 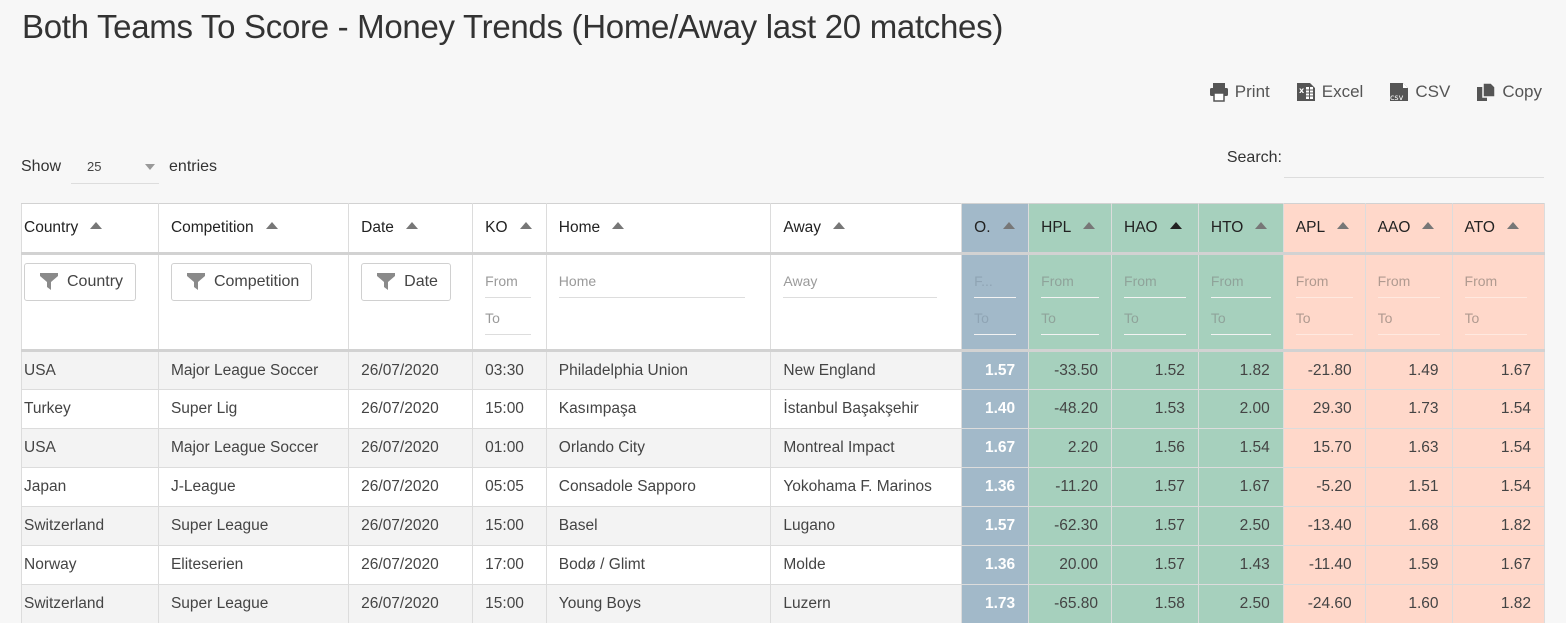 What do you see at coordinates (1408, 229) in the screenshot?
I see `column-header-aao: AAO` at bounding box center [1408, 229].